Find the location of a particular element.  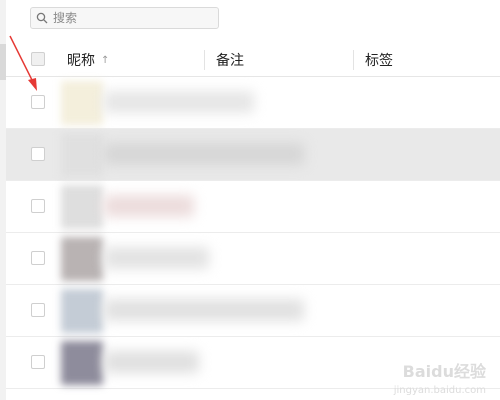

watermark-url: jingyan.baidu.com is located at coordinates (439, 390).